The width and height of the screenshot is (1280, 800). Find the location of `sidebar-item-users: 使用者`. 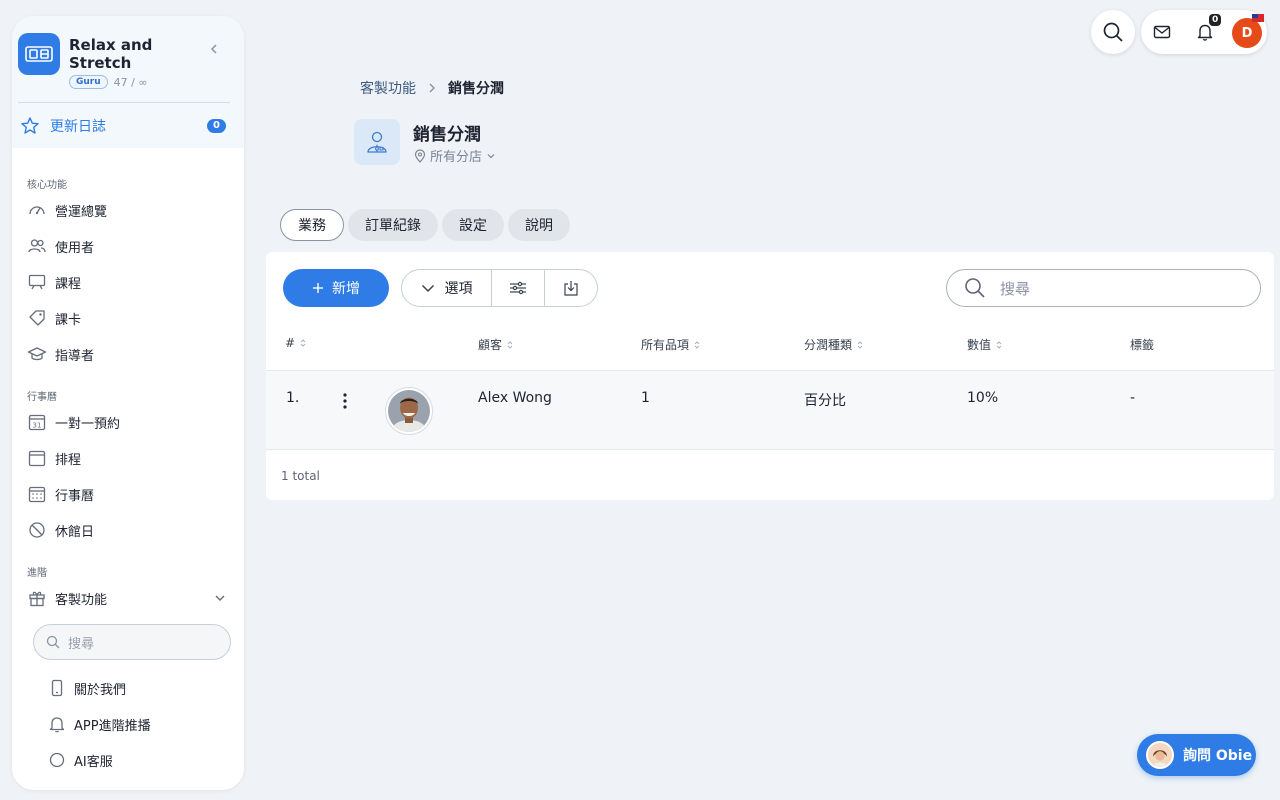

sidebar-item-users: 使用者 is located at coordinates (128, 246).